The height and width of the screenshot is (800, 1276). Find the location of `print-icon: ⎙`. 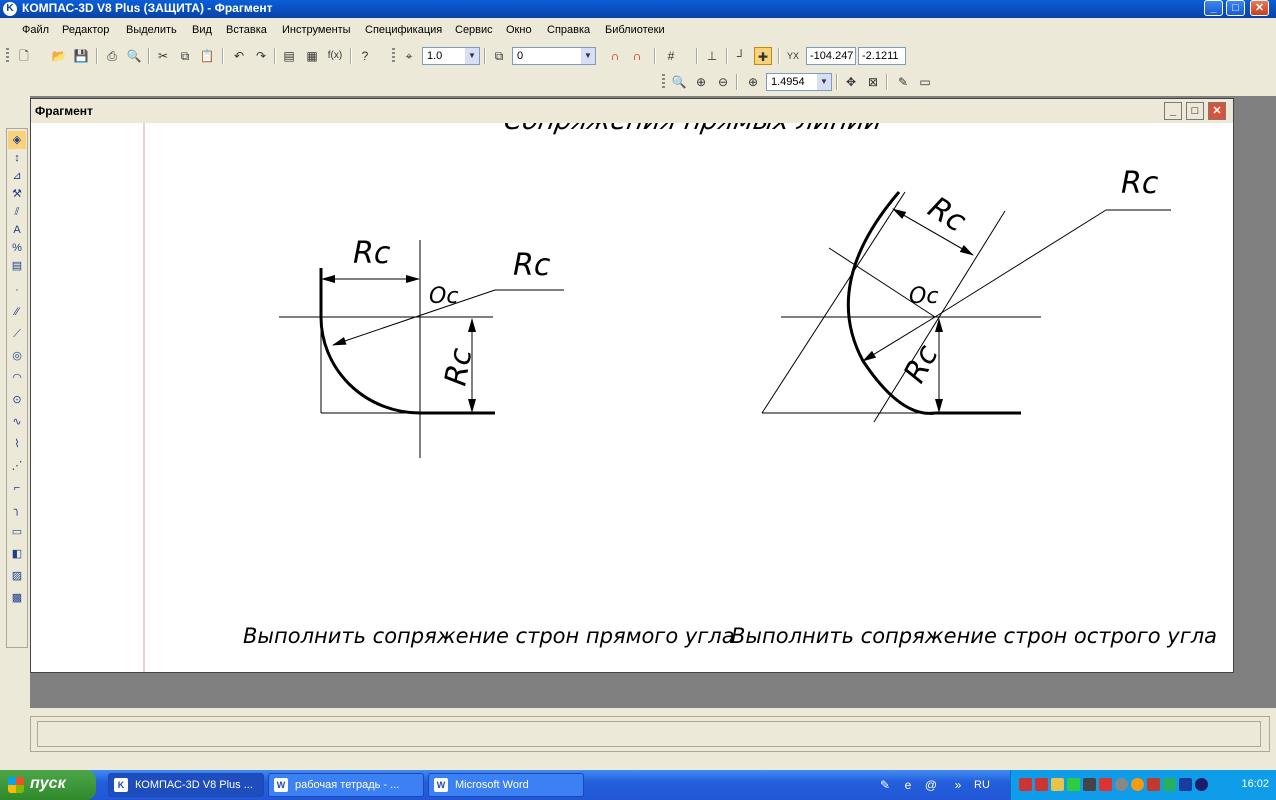

print-icon: ⎙ is located at coordinates (112, 56).